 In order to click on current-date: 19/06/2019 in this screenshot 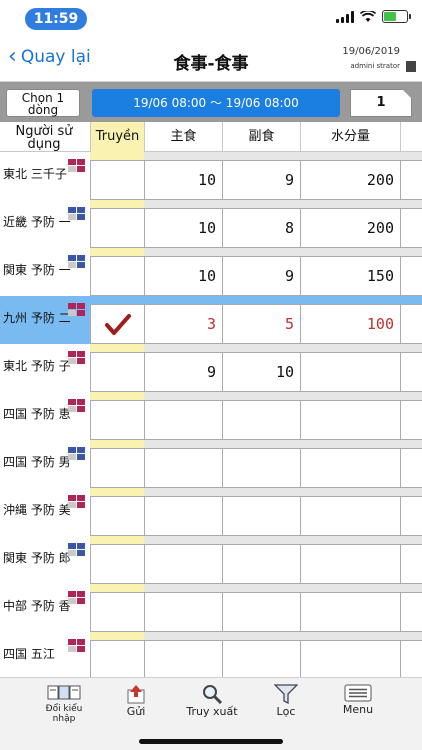, I will do `click(371, 51)`.